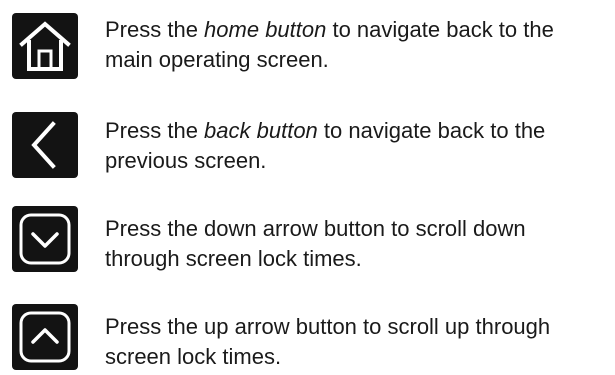 The height and width of the screenshot is (375, 615). Describe the element at coordinates (261, 130) in the screenshot. I see `back-button-term: back button` at that location.